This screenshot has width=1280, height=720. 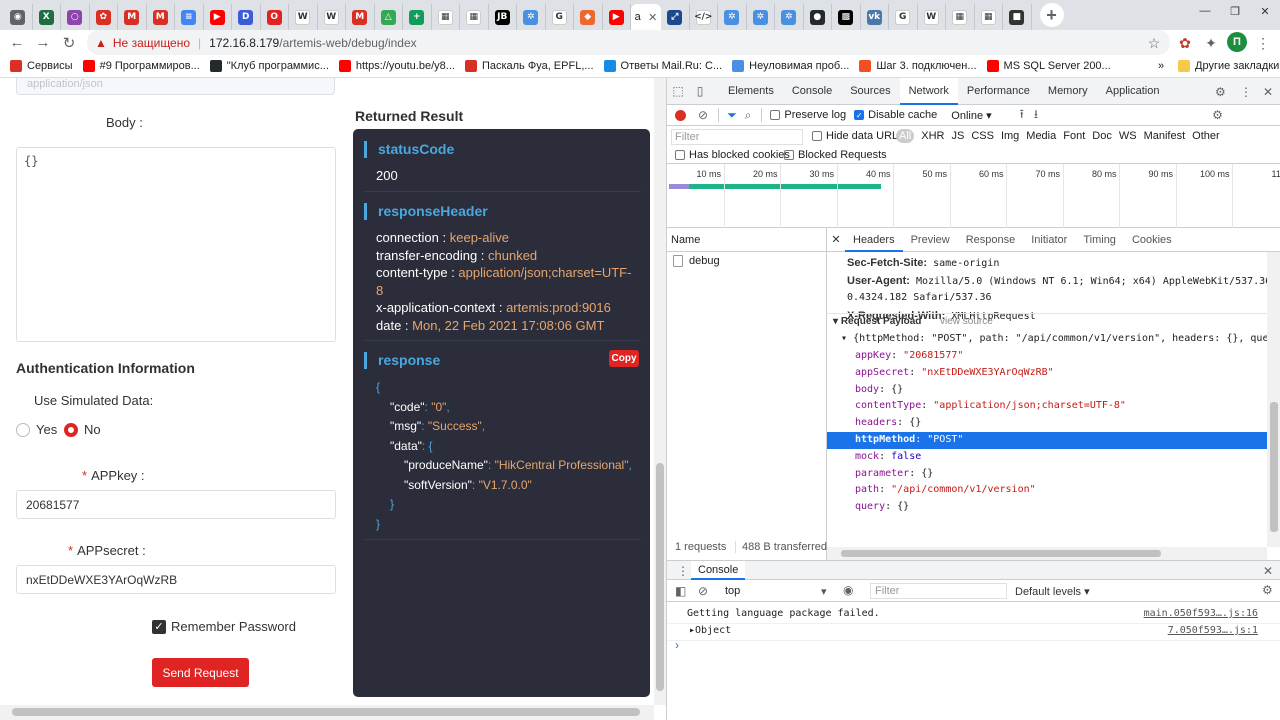 I want to click on forward-button: →, so click(x=43, y=42).